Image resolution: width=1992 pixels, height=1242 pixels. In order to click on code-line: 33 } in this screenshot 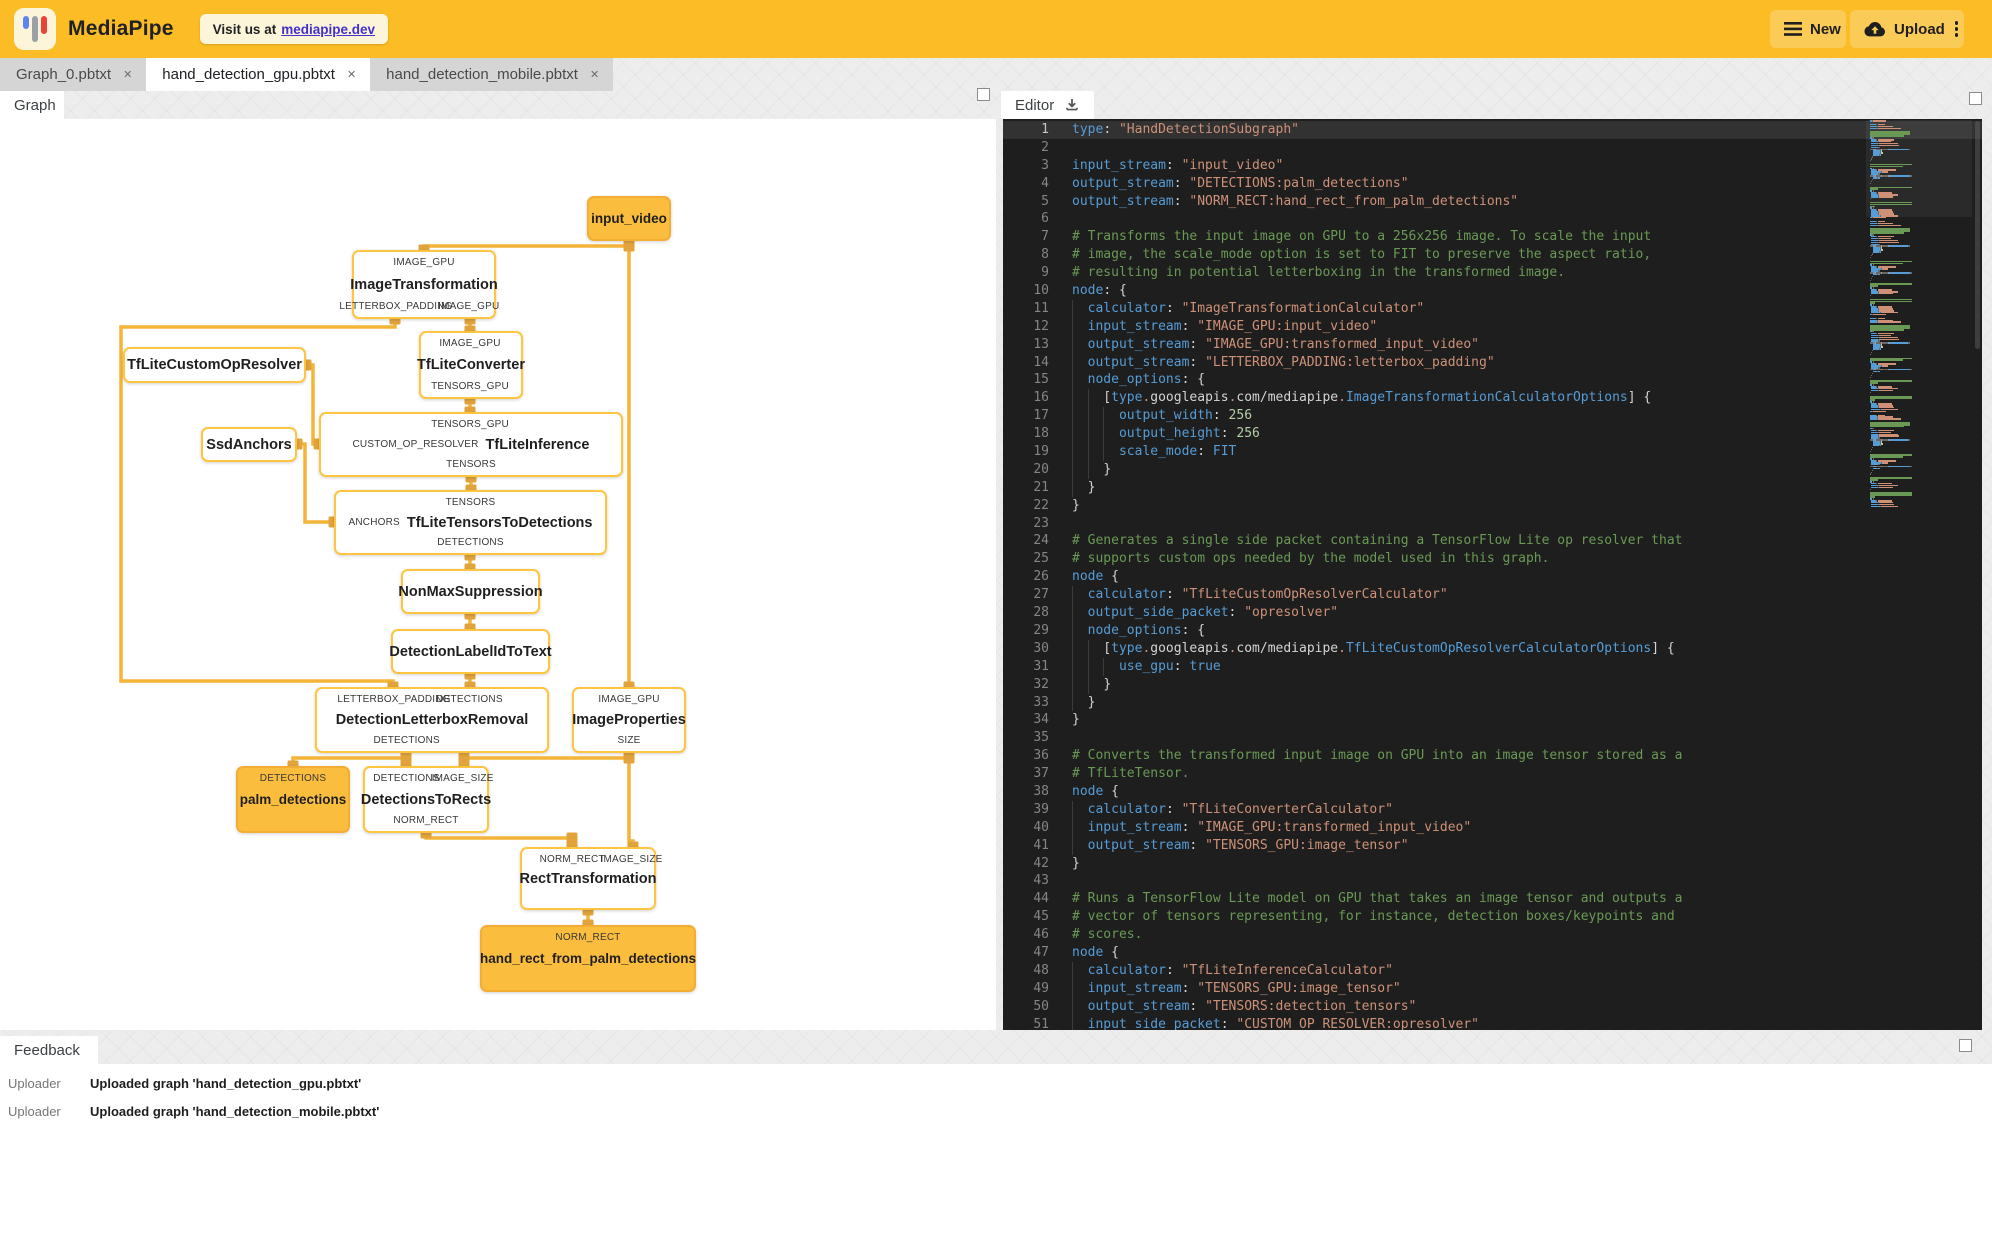, I will do `click(1492, 702)`.